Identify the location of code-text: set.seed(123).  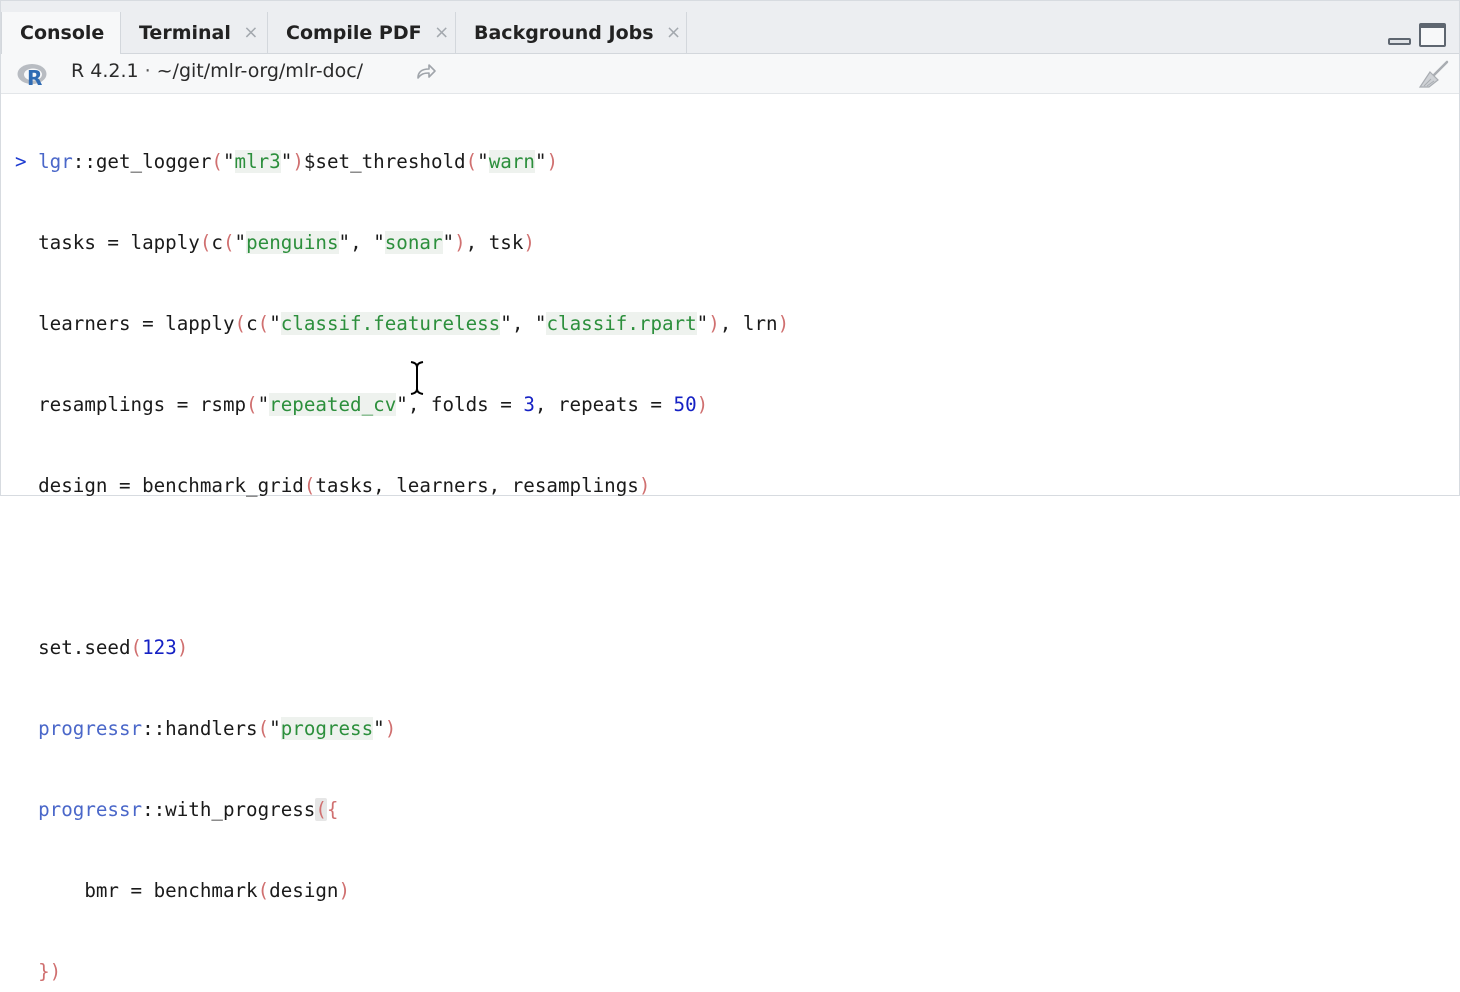
(113, 647).